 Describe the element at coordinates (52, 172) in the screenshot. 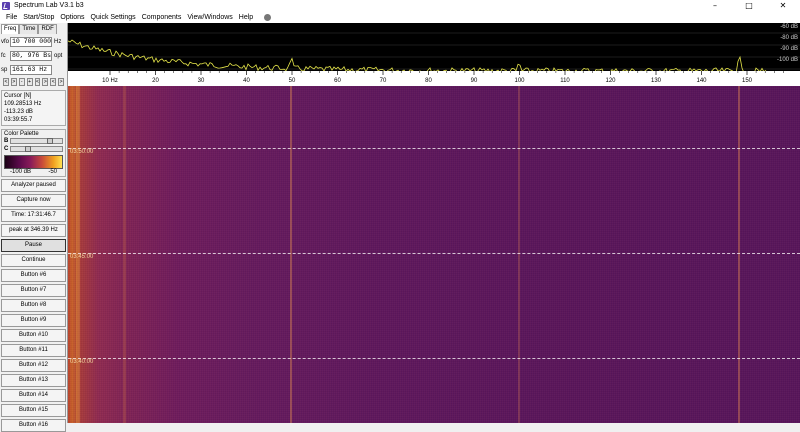

I see `palette-max: -50` at that location.